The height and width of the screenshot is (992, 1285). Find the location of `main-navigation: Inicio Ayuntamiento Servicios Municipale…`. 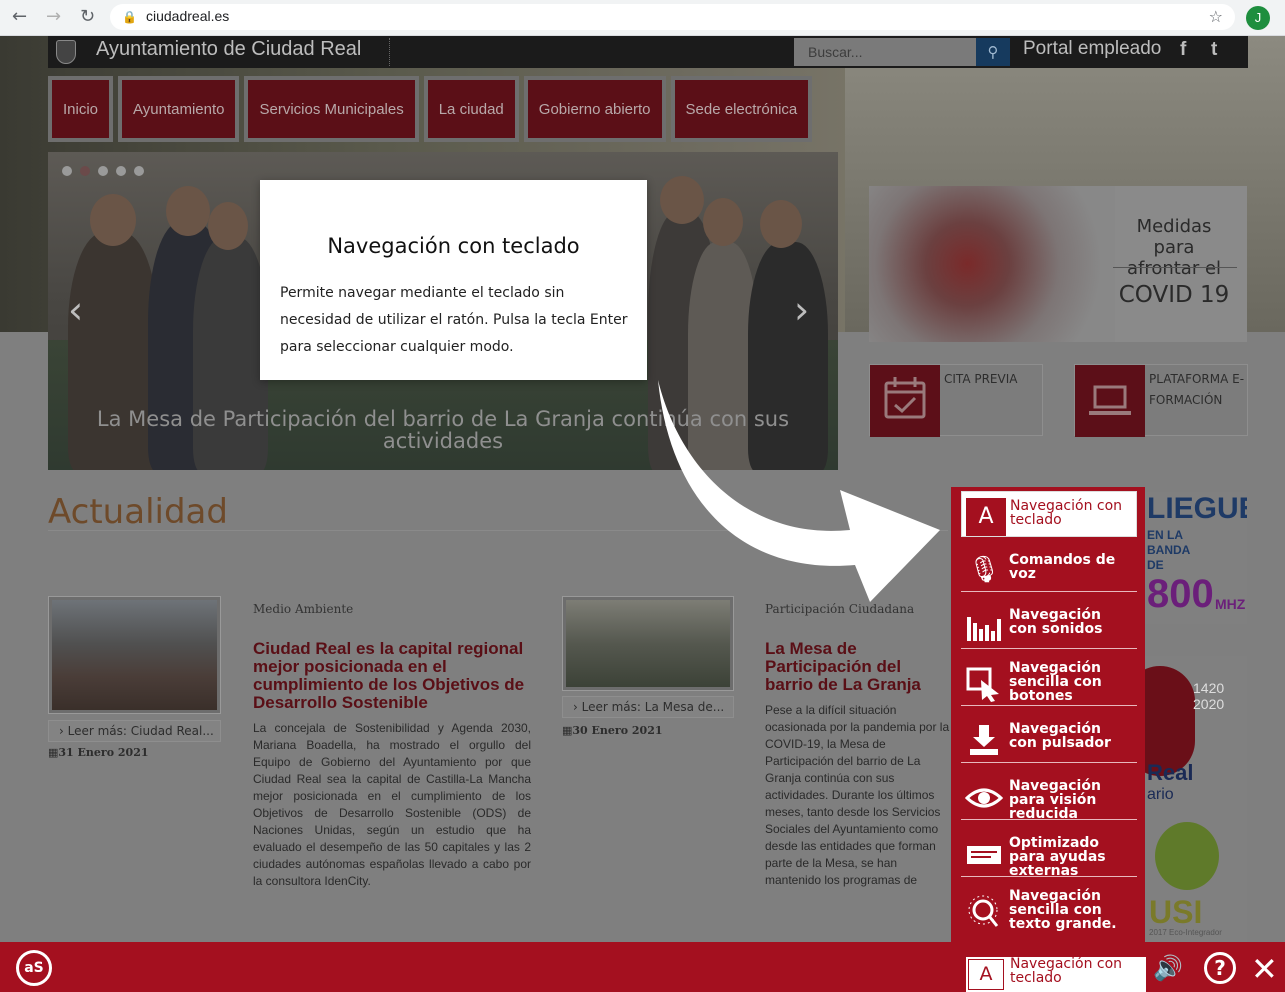

main-navigation: Inicio Ayuntamiento Servicios Municipale… is located at coordinates (430, 109).